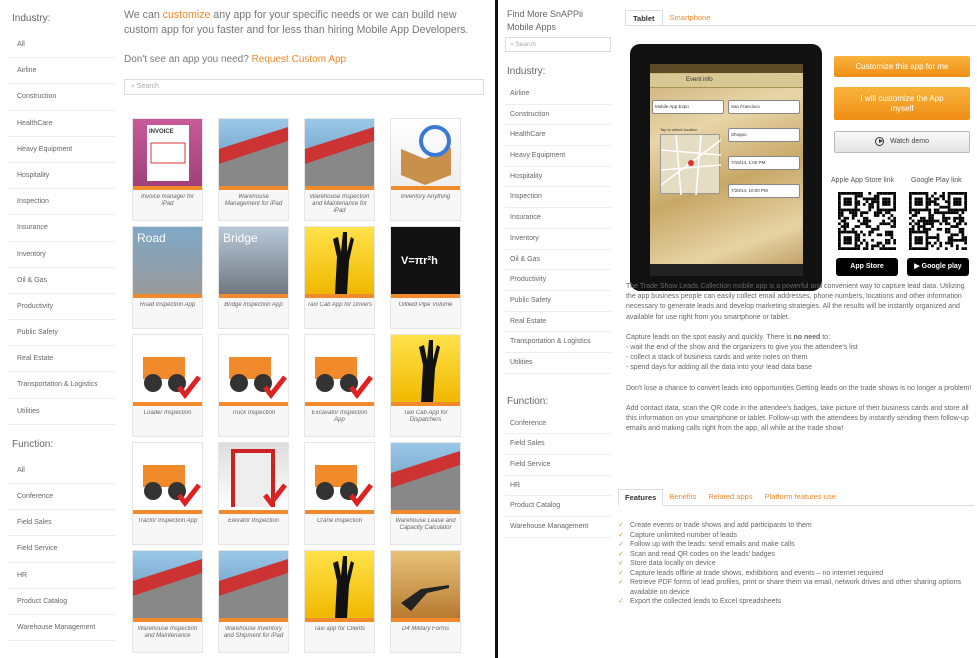 The height and width of the screenshot is (658, 977). I want to click on app-tile: INVOICE Invoice manager for iPad, so click(167, 169).